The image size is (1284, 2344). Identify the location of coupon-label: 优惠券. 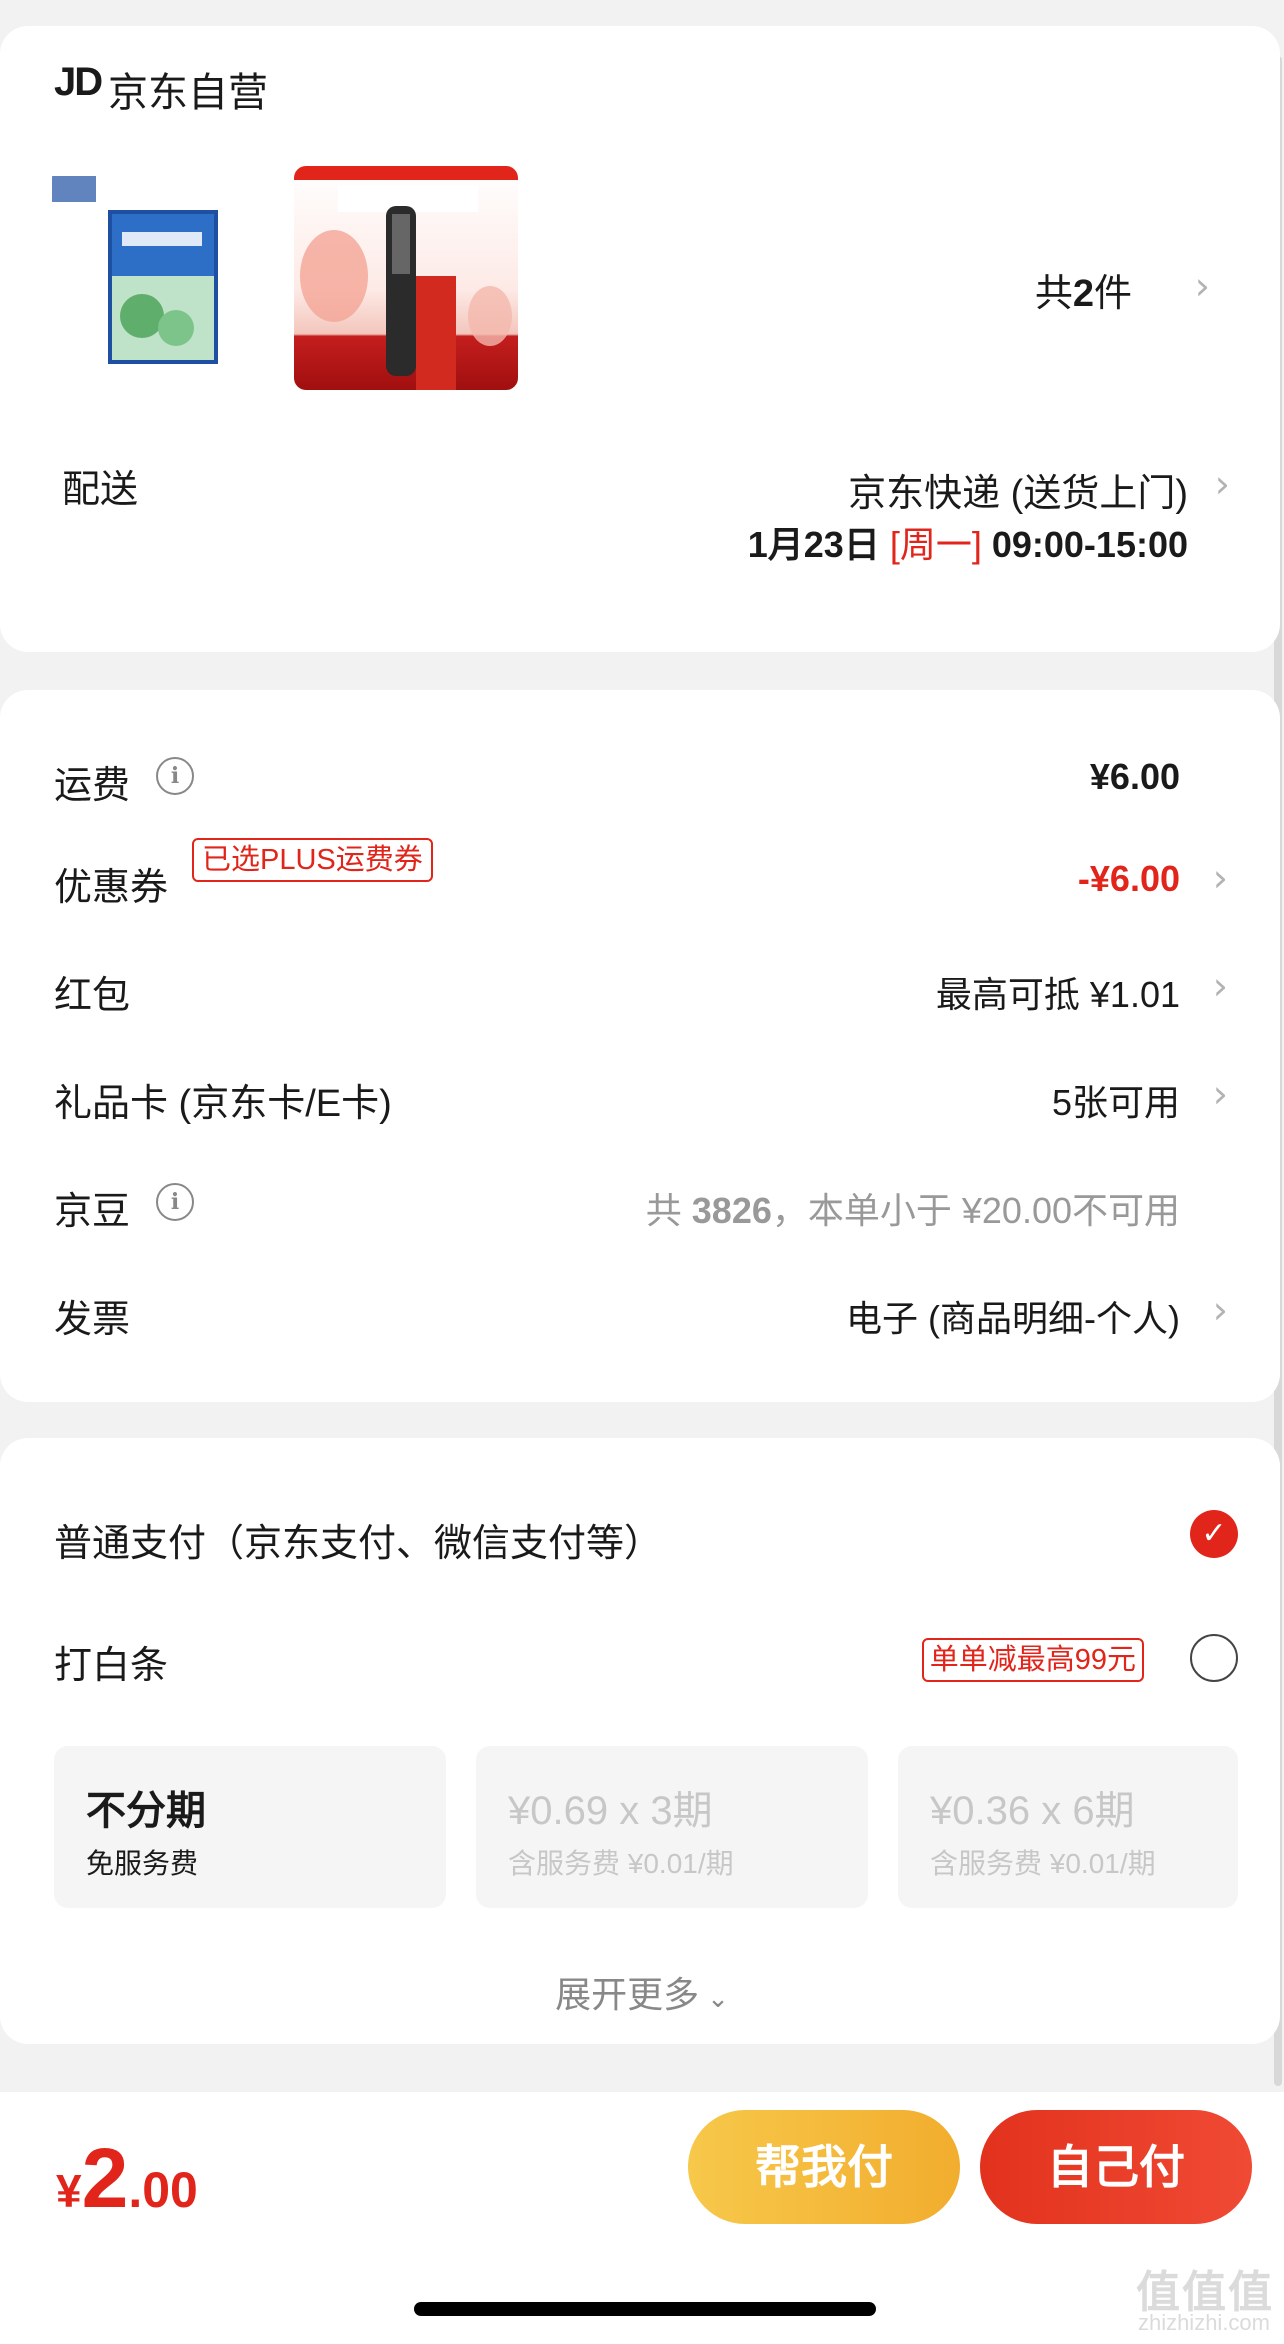
(111, 888).